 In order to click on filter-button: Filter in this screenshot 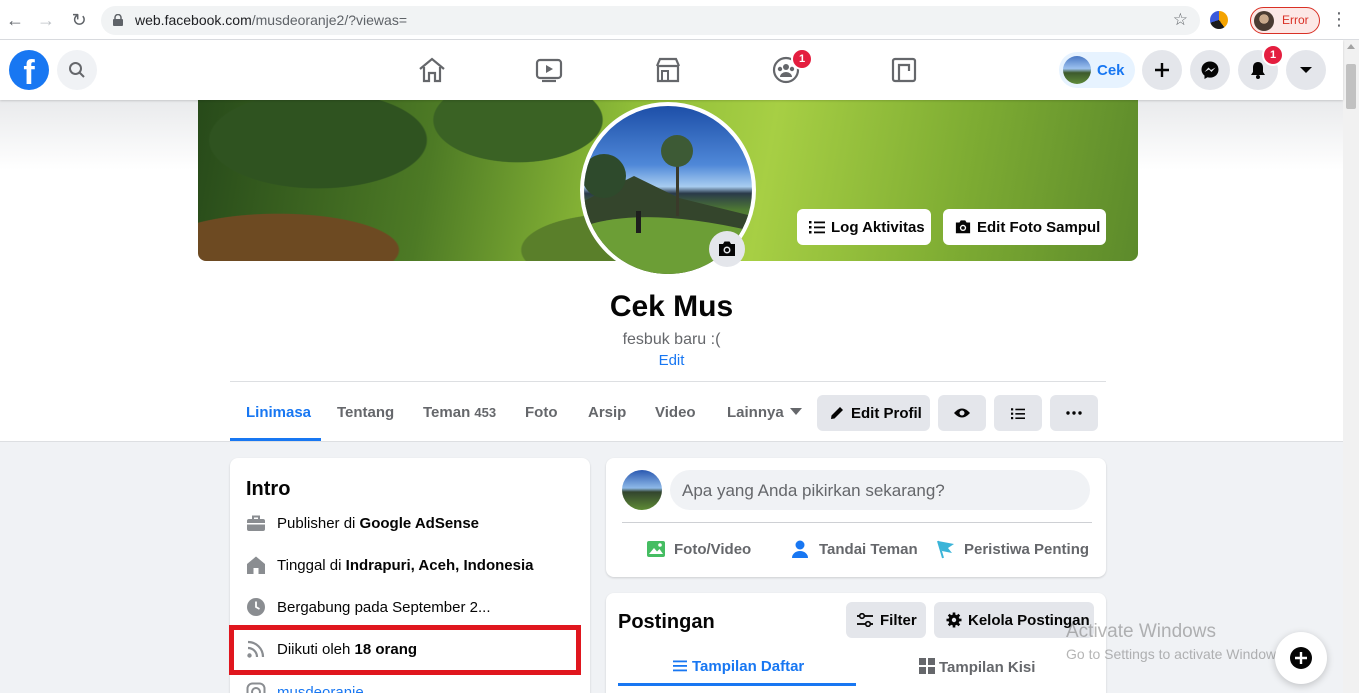, I will do `click(886, 620)`.